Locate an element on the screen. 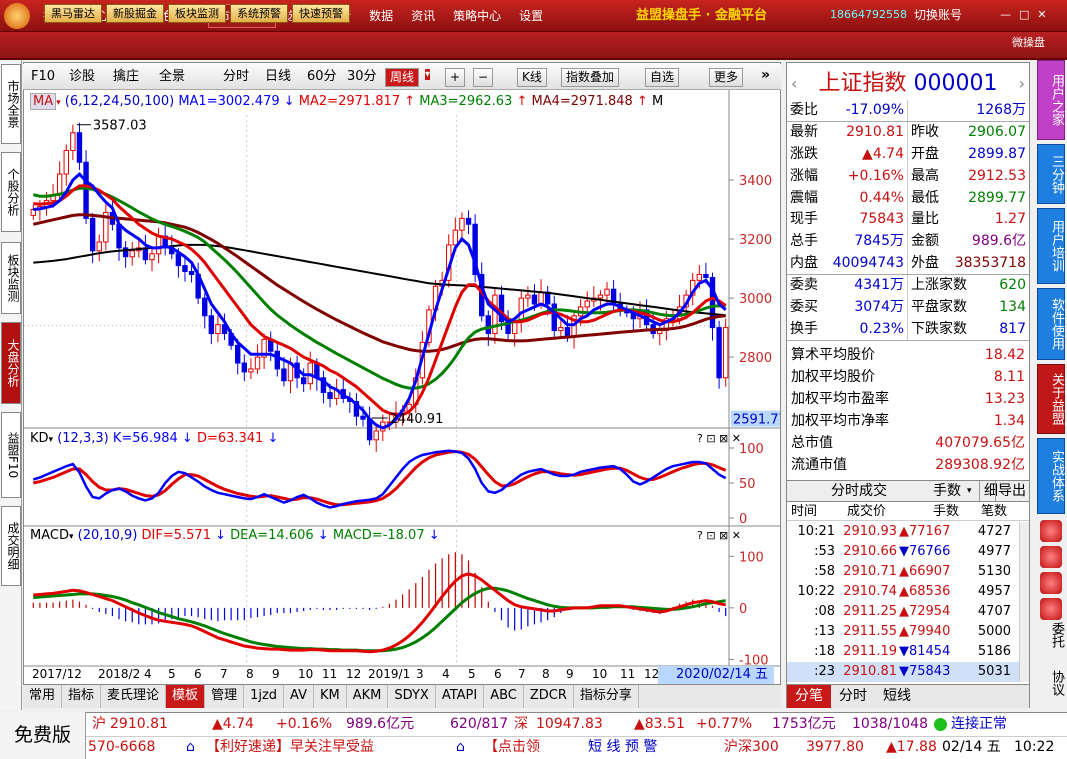 The height and width of the screenshot is (759, 1067). chart-option-1: 指数叠加 is located at coordinates (590, 77).